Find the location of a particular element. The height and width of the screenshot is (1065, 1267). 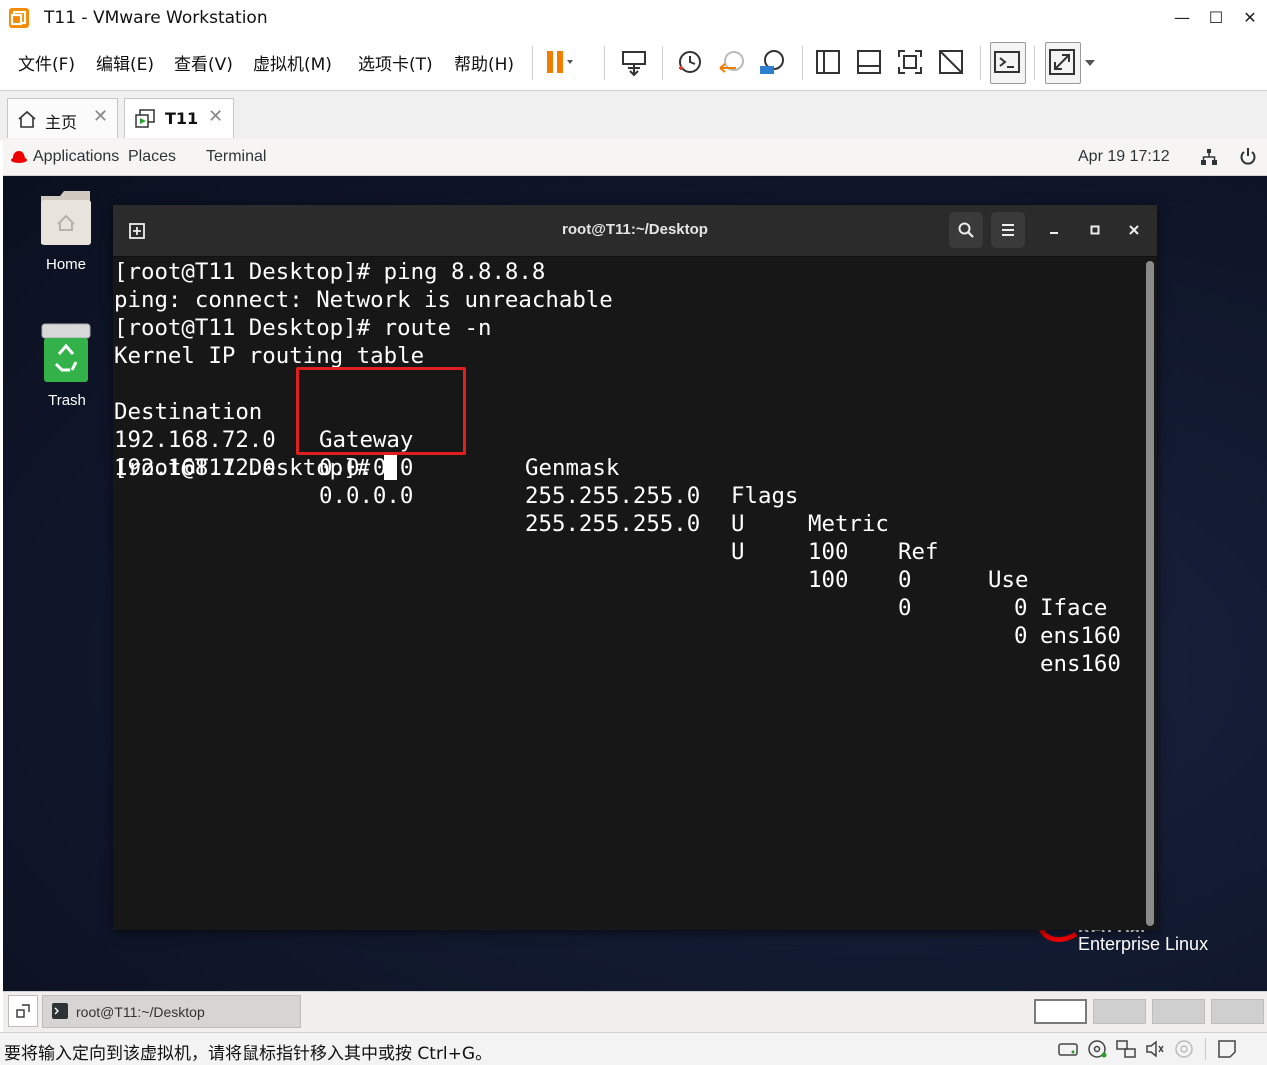

snapshot-manager-icon is located at coordinates (772, 62).